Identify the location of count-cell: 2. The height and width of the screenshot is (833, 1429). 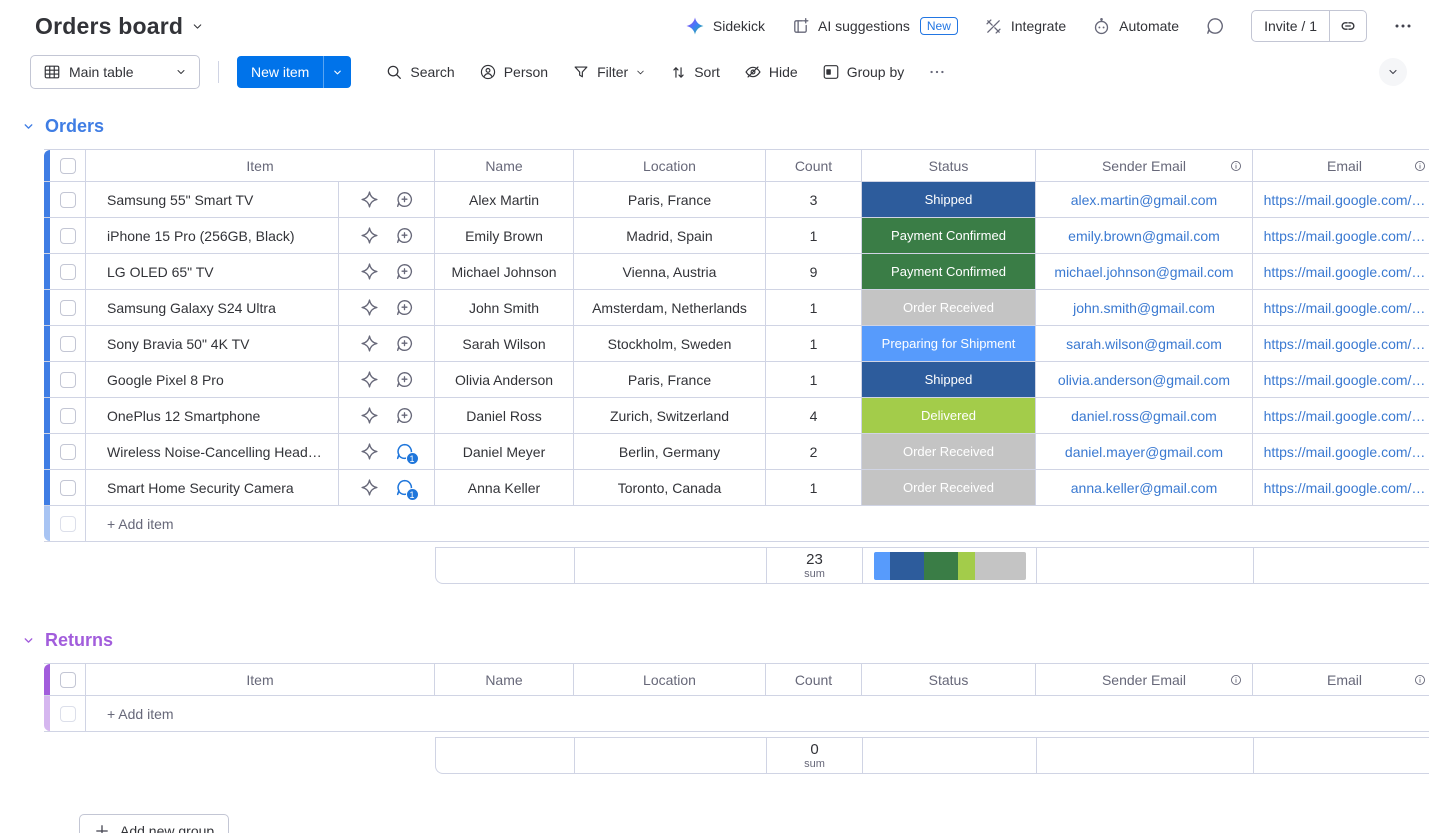
(814, 451).